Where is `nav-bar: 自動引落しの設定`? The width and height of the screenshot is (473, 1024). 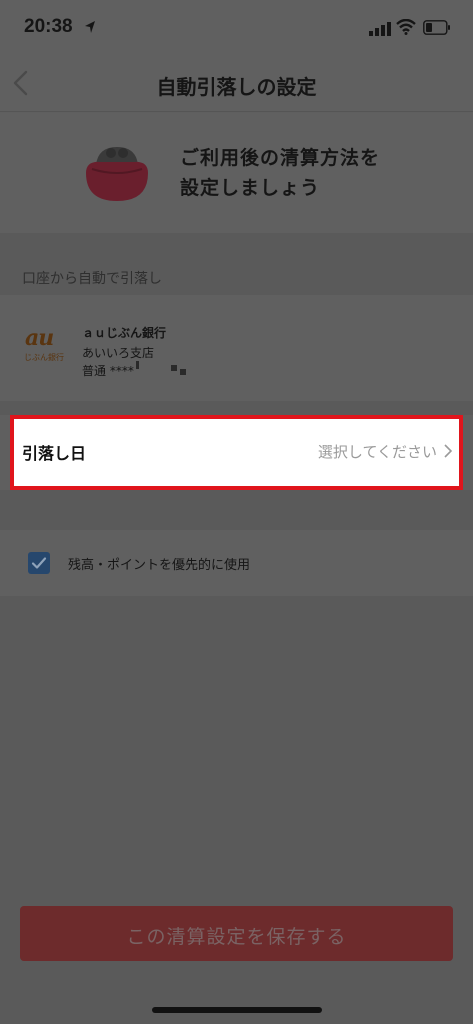 nav-bar: 自動引落しの設定 is located at coordinates (236, 84).